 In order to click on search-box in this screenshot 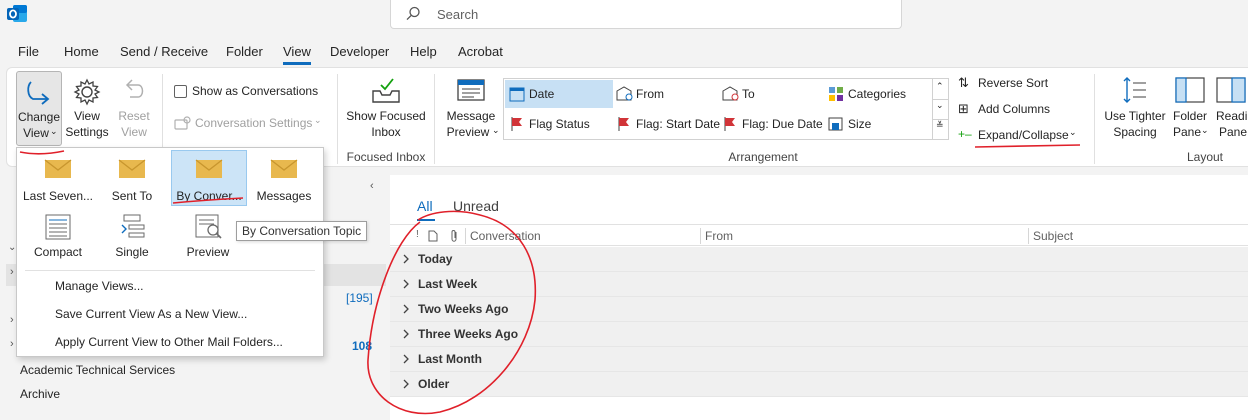, I will do `click(646, 14)`.